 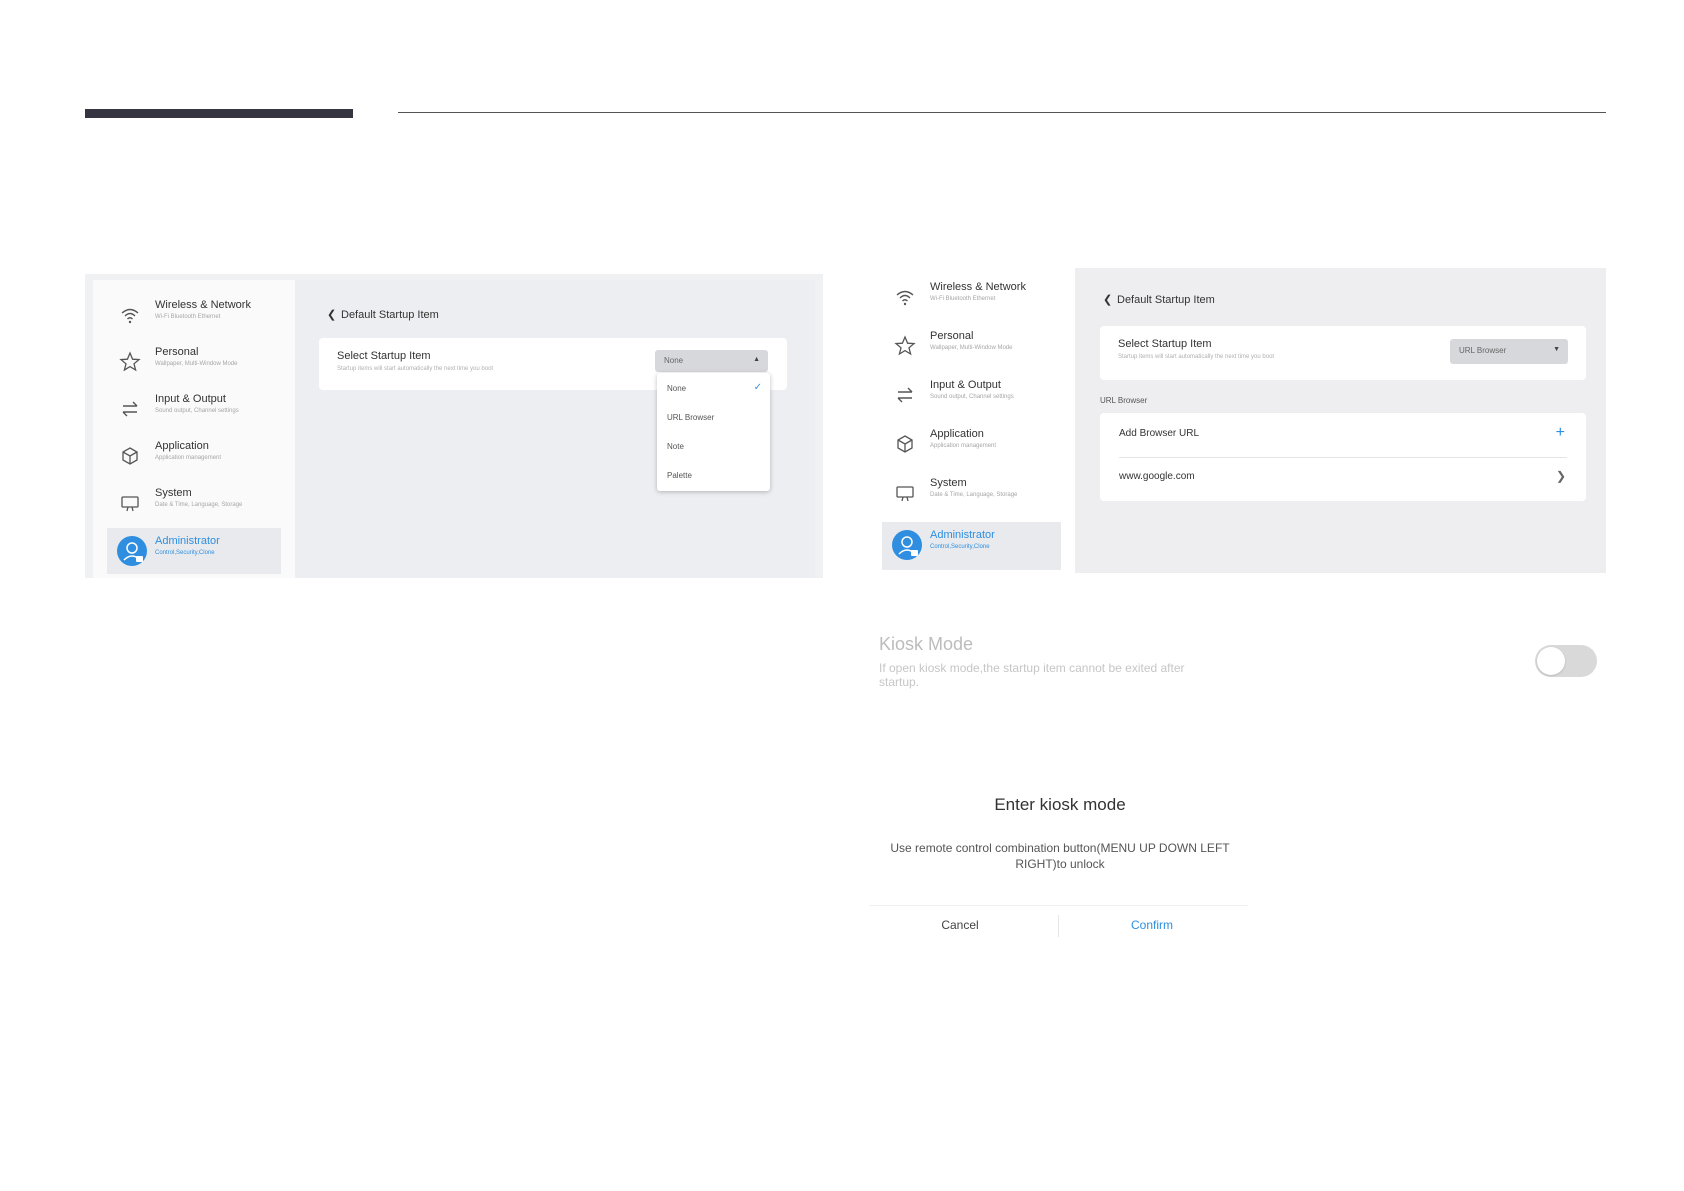 I want to click on dialog-button-divider, so click(x=1058, y=926).